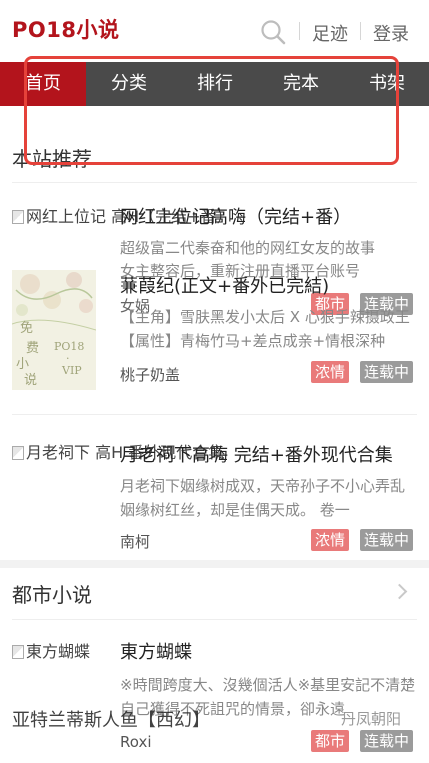  What do you see at coordinates (399, 591) in the screenshot?
I see `chevron-right-icon` at bounding box center [399, 591].